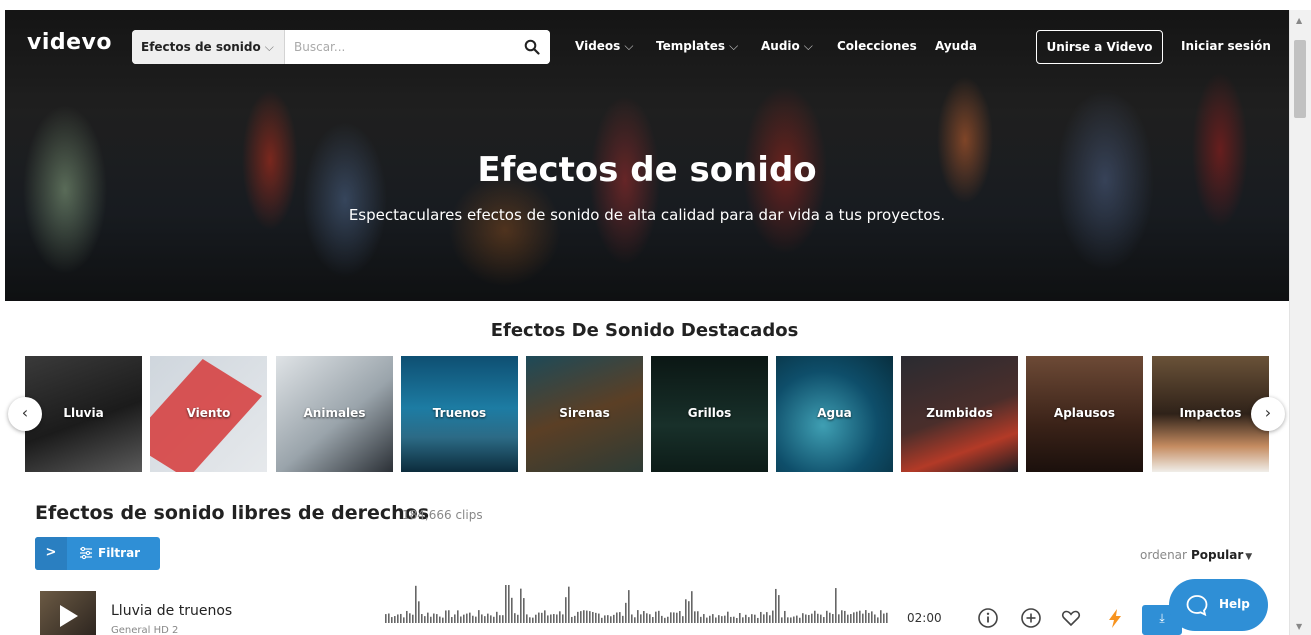  What do you see at coordinates (1299, 20) in the screenshot?
I see `scroll-up-icon: ▲` at bounding box center [1299, 20].